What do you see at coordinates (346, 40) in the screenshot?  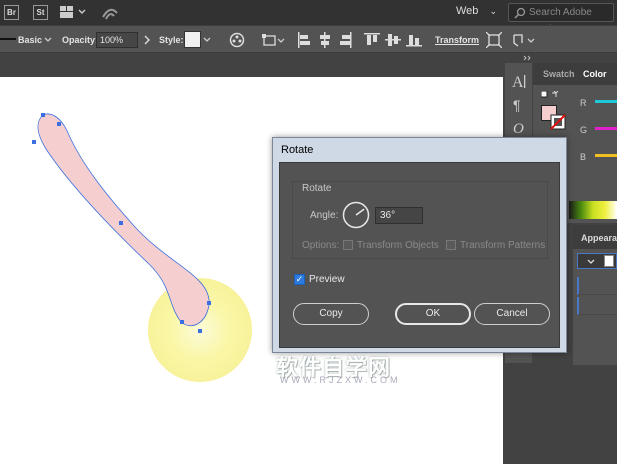 I see `align-right-icon` at bounding box center [346, 40].